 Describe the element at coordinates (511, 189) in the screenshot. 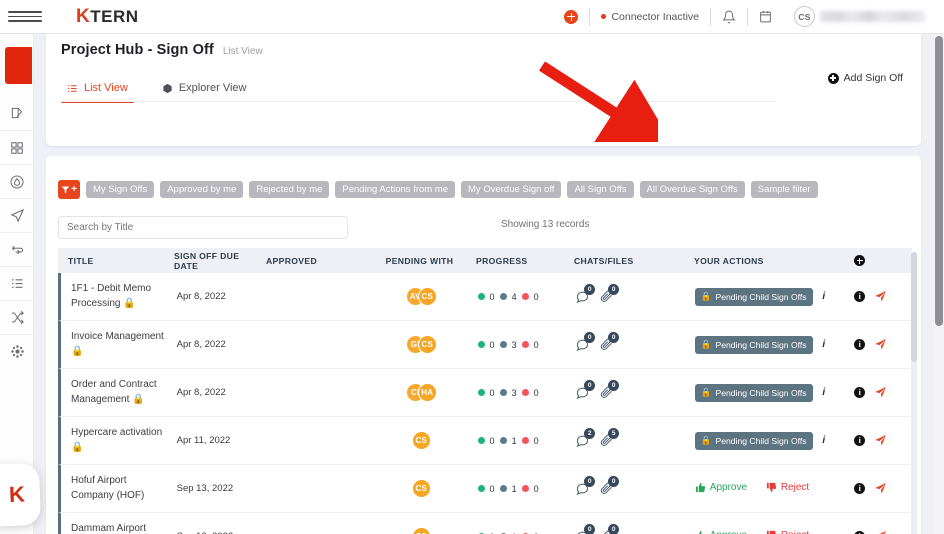

I see `chip-my-overdue-sign-off: My Overdue Sign off` at that location.